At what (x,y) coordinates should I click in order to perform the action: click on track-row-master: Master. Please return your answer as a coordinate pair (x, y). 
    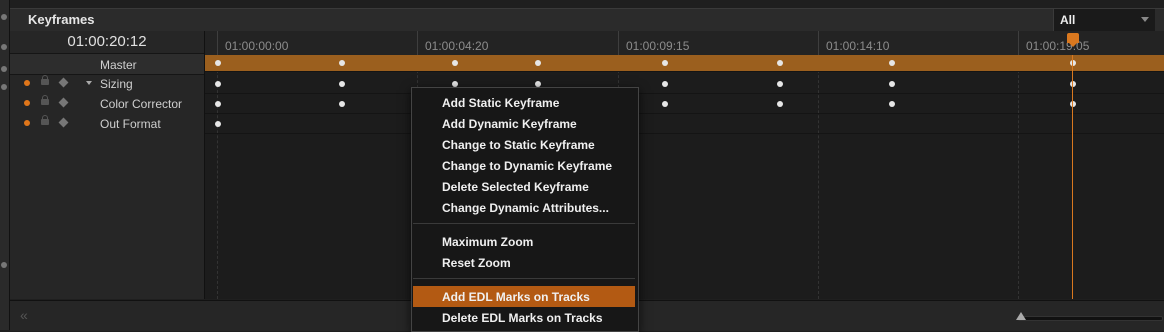
    Looking at the image, I should click on (107, 64).